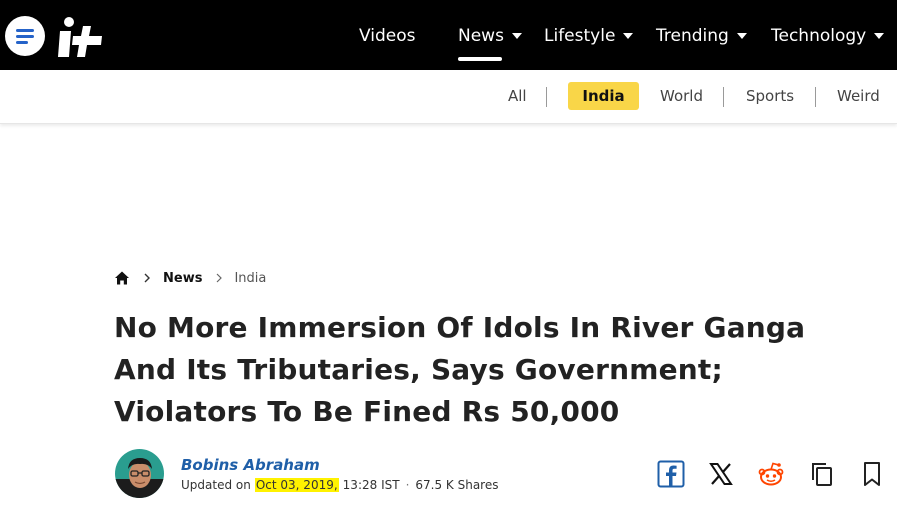 This screenshot has width=897, height=507. Describe the element at coordinates (250, 278) in the screenshot. I see `breadcrumb-current: India` at that location.